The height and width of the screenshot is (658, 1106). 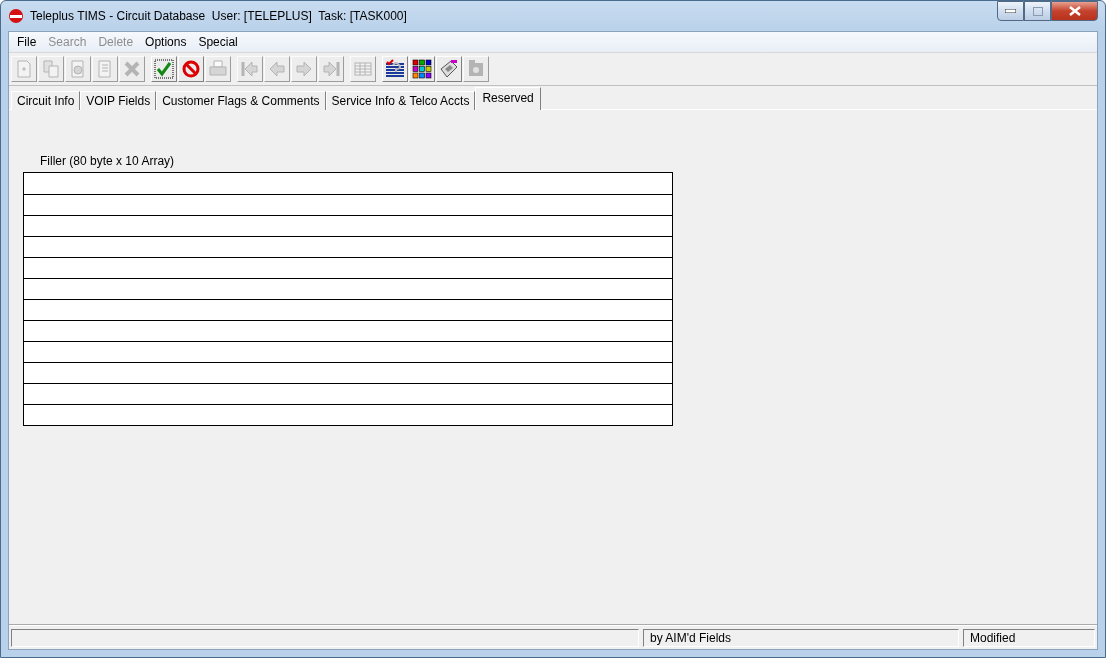 What do you see at coordinates (118, 100) in the screenshot?
I see `tab: VOIP Fields` at bounding box center [118, 100].